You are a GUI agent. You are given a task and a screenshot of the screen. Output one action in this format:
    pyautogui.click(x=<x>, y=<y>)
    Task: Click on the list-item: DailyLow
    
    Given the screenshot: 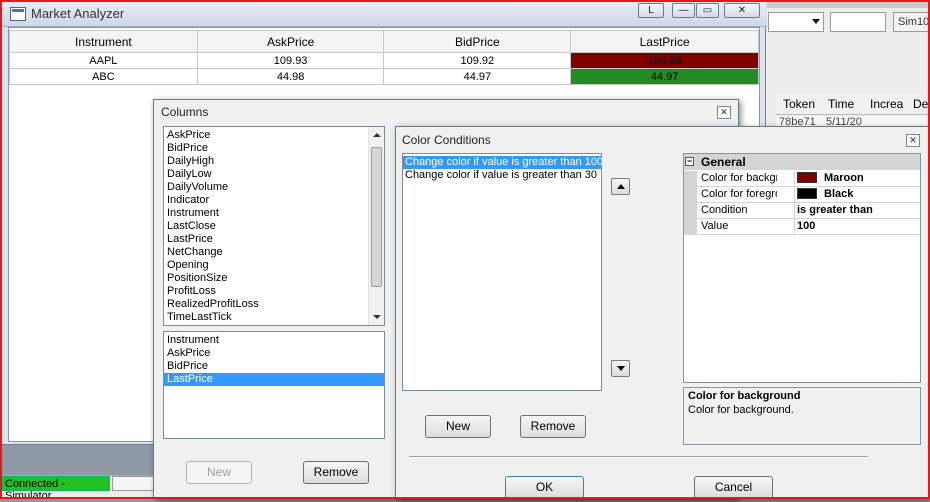 What is the action you would take?
    pyautogui.click(x=266, y=174)
    